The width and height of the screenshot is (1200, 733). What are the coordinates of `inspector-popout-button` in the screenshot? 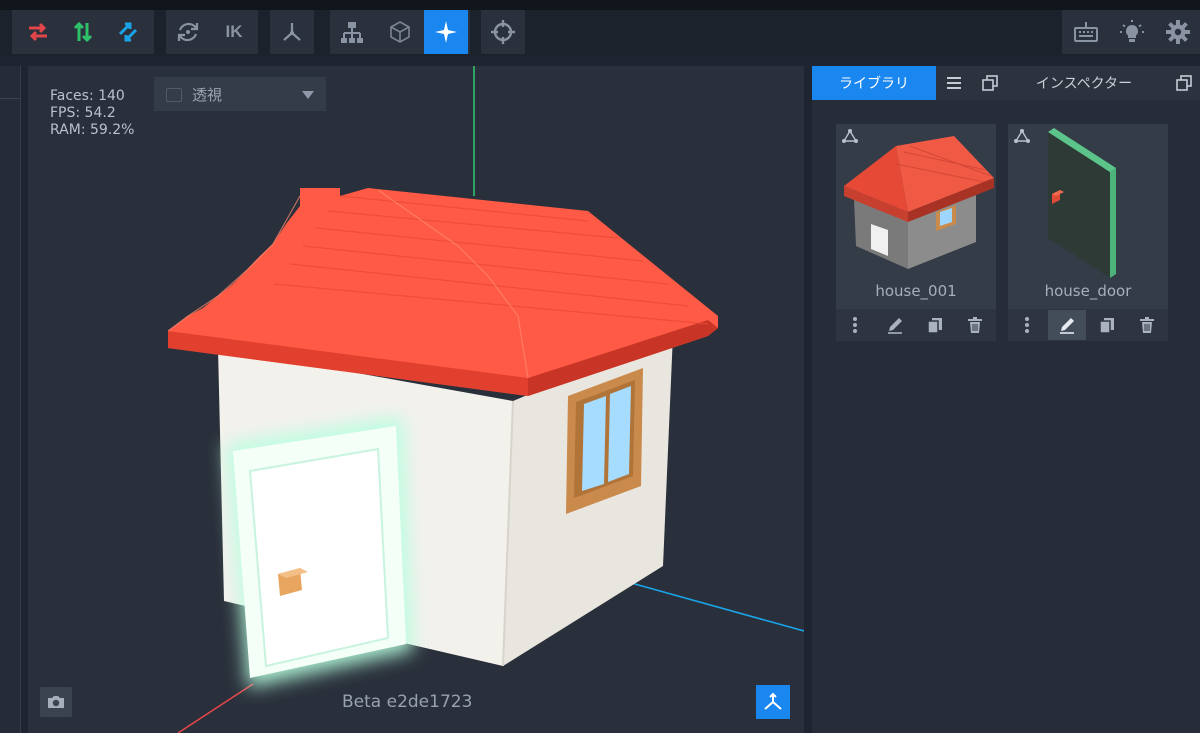 It's located at (1184, 83).